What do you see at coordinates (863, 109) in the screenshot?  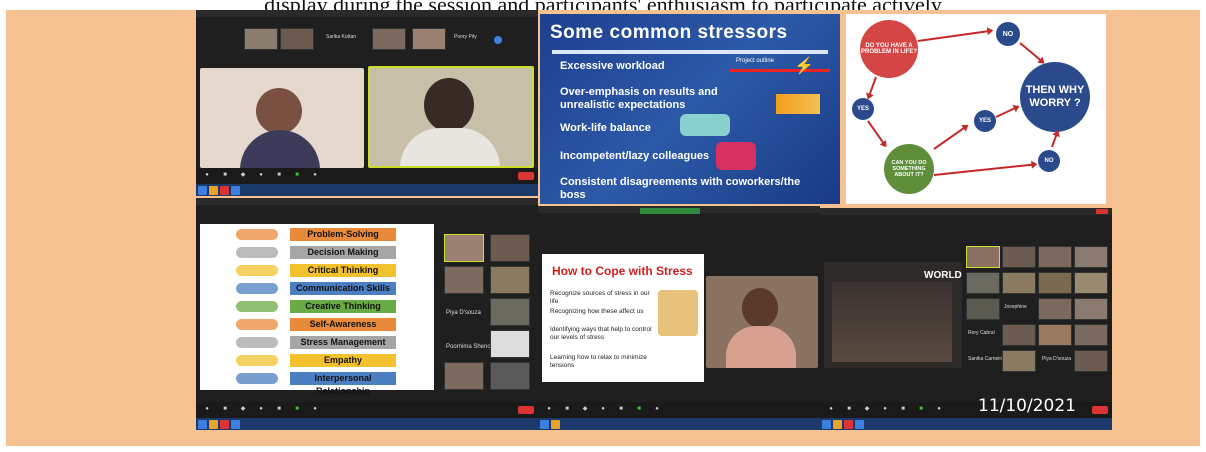 I see `flow-yes-1: YES` at bounding box center [863, 109].